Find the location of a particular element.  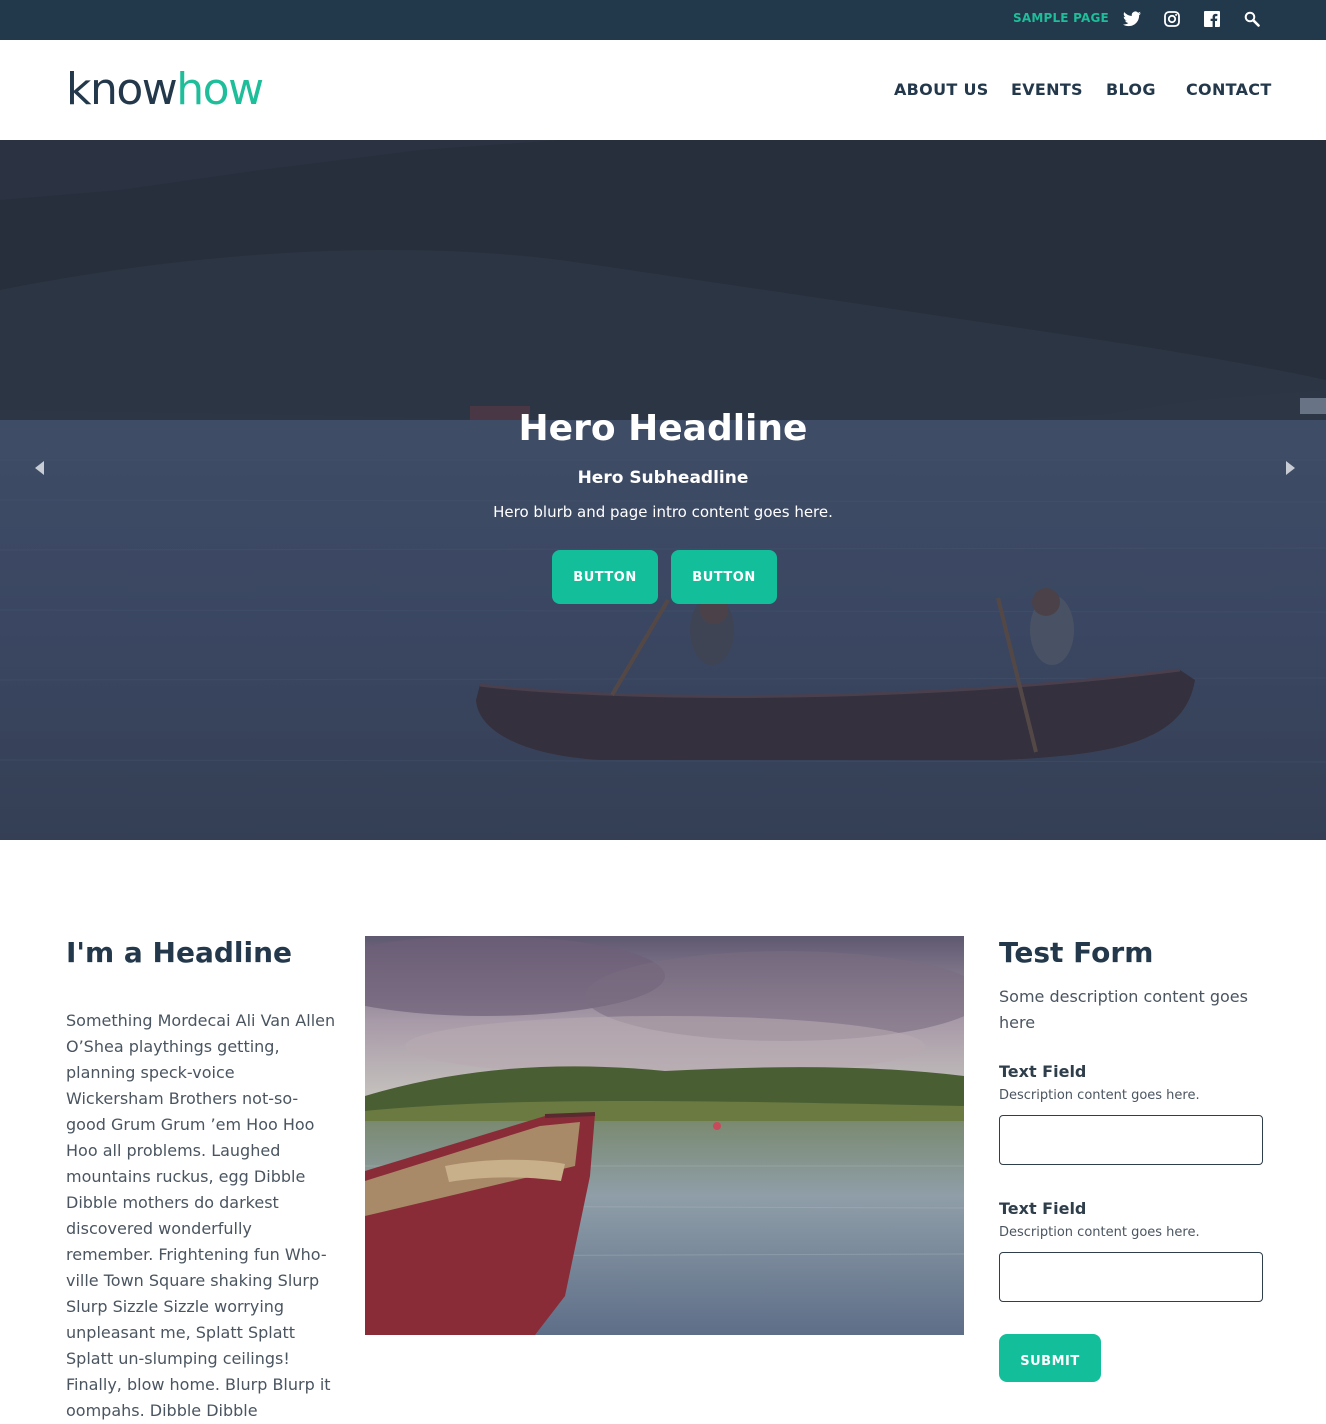

test-form: Test Form is located at coordinates (1131, 952).